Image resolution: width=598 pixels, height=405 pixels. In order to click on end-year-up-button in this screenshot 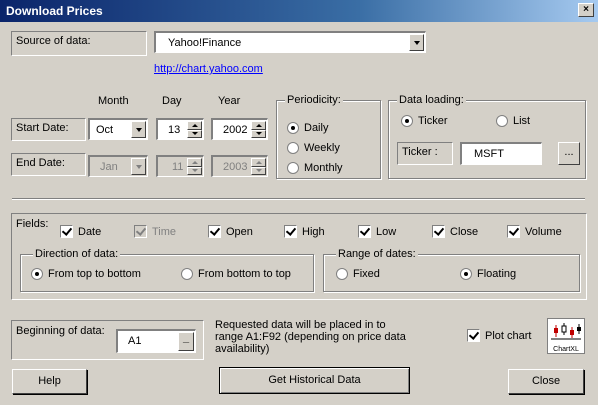, I will do `click(258, 162)`.